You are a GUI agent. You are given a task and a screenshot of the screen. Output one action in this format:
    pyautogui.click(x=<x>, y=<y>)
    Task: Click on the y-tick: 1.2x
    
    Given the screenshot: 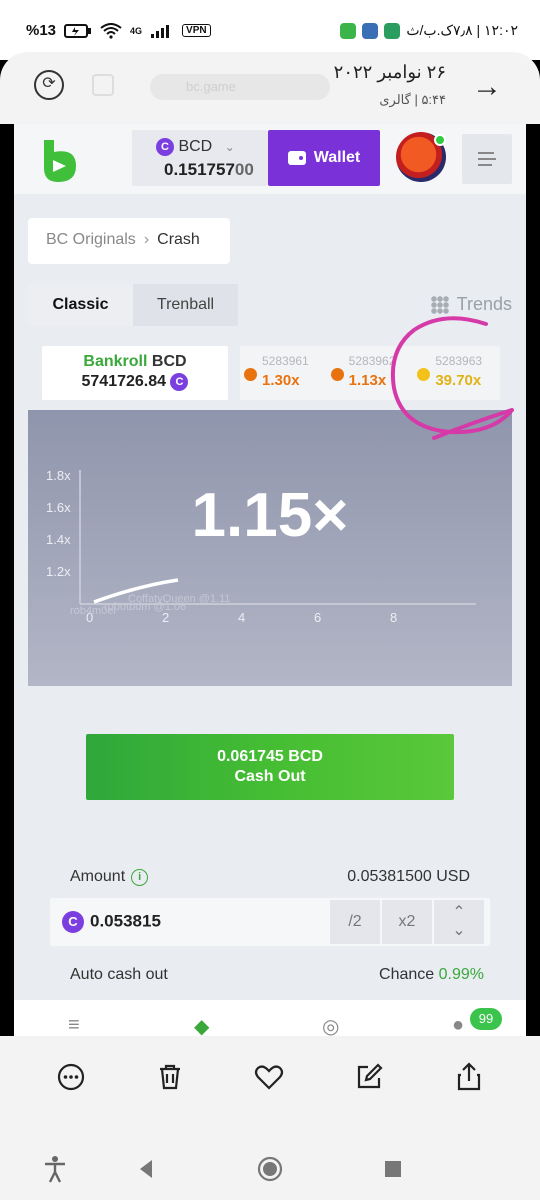 What is the action you would take?
    pyautogui.click(x=58, y=571)
    